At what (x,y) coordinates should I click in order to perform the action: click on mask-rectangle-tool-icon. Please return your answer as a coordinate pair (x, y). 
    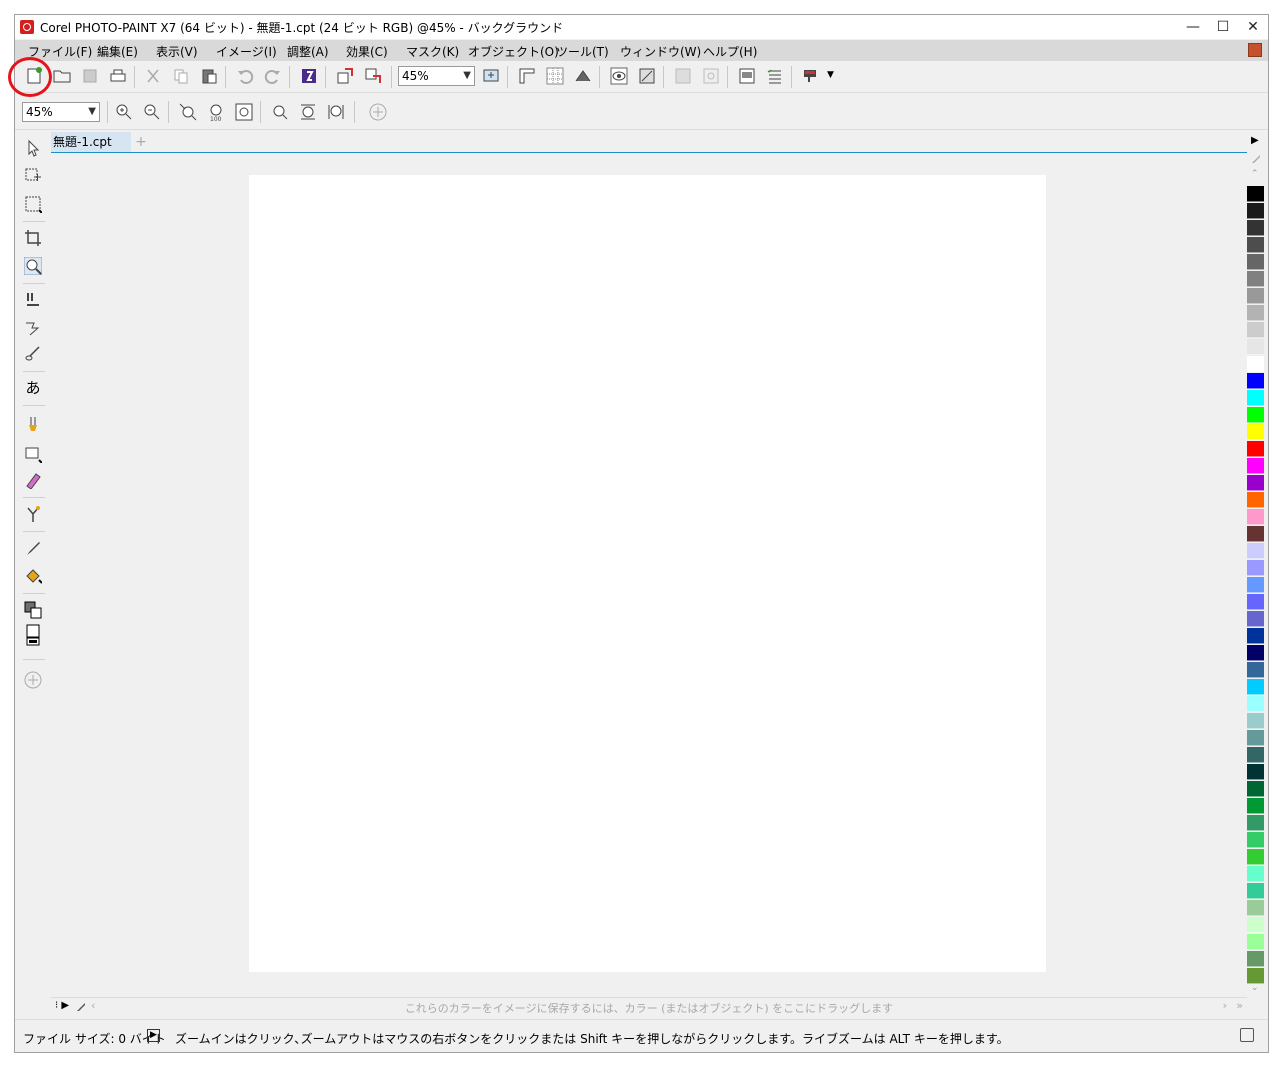
    Looking at the image, I should click on (33, 204).